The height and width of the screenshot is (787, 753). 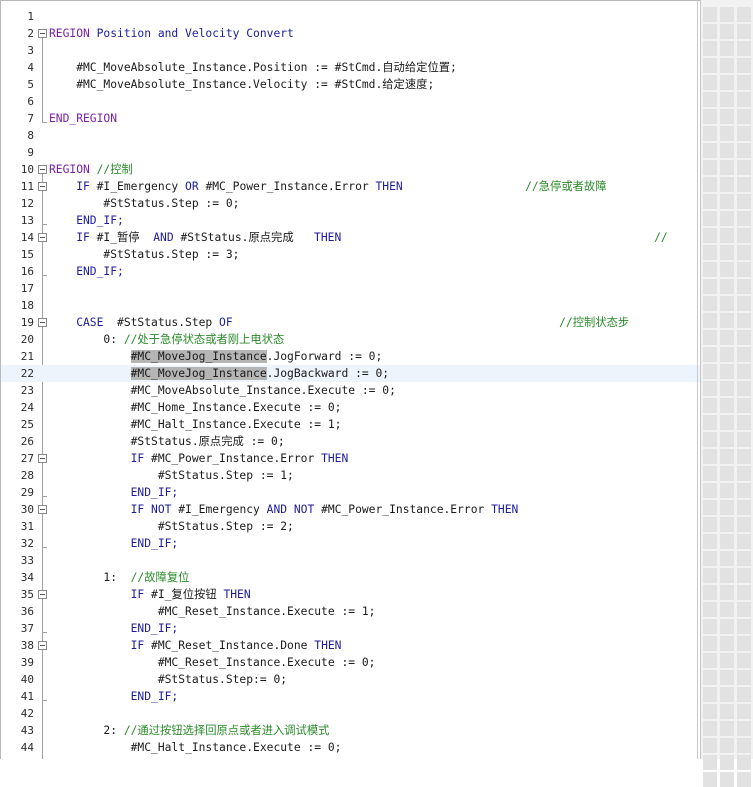 I want to click on code-line: 16 END_IF;, so click(x=350, y=271).